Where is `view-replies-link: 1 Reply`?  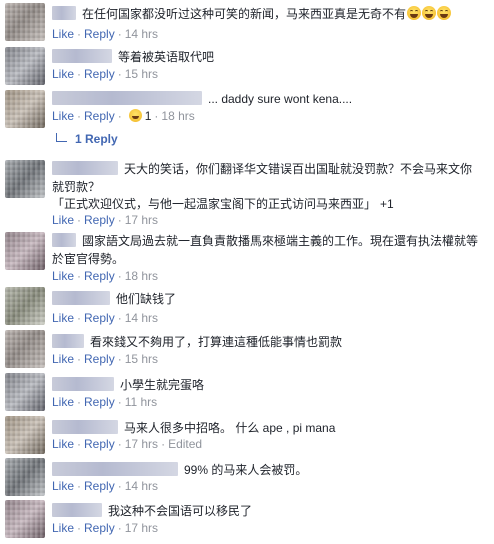 view-replies-link: 1 Reply is located at coordinates (87, 139).